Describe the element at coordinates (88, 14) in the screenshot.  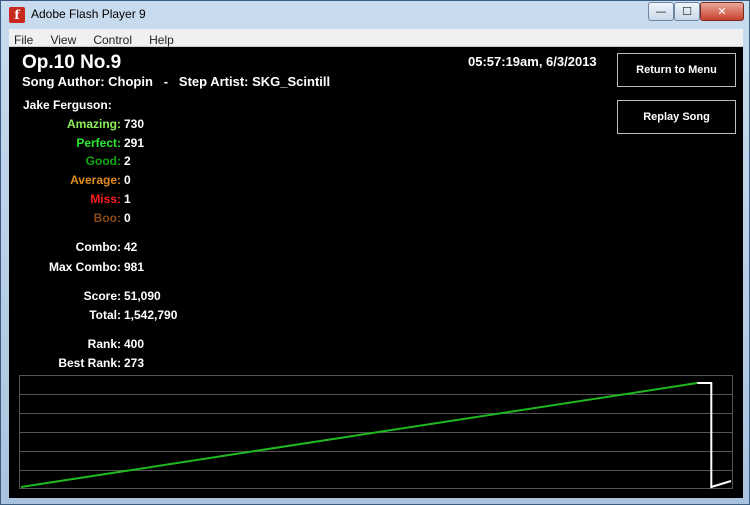
I see `window-title: Adobe Flash Player 9` at that location.